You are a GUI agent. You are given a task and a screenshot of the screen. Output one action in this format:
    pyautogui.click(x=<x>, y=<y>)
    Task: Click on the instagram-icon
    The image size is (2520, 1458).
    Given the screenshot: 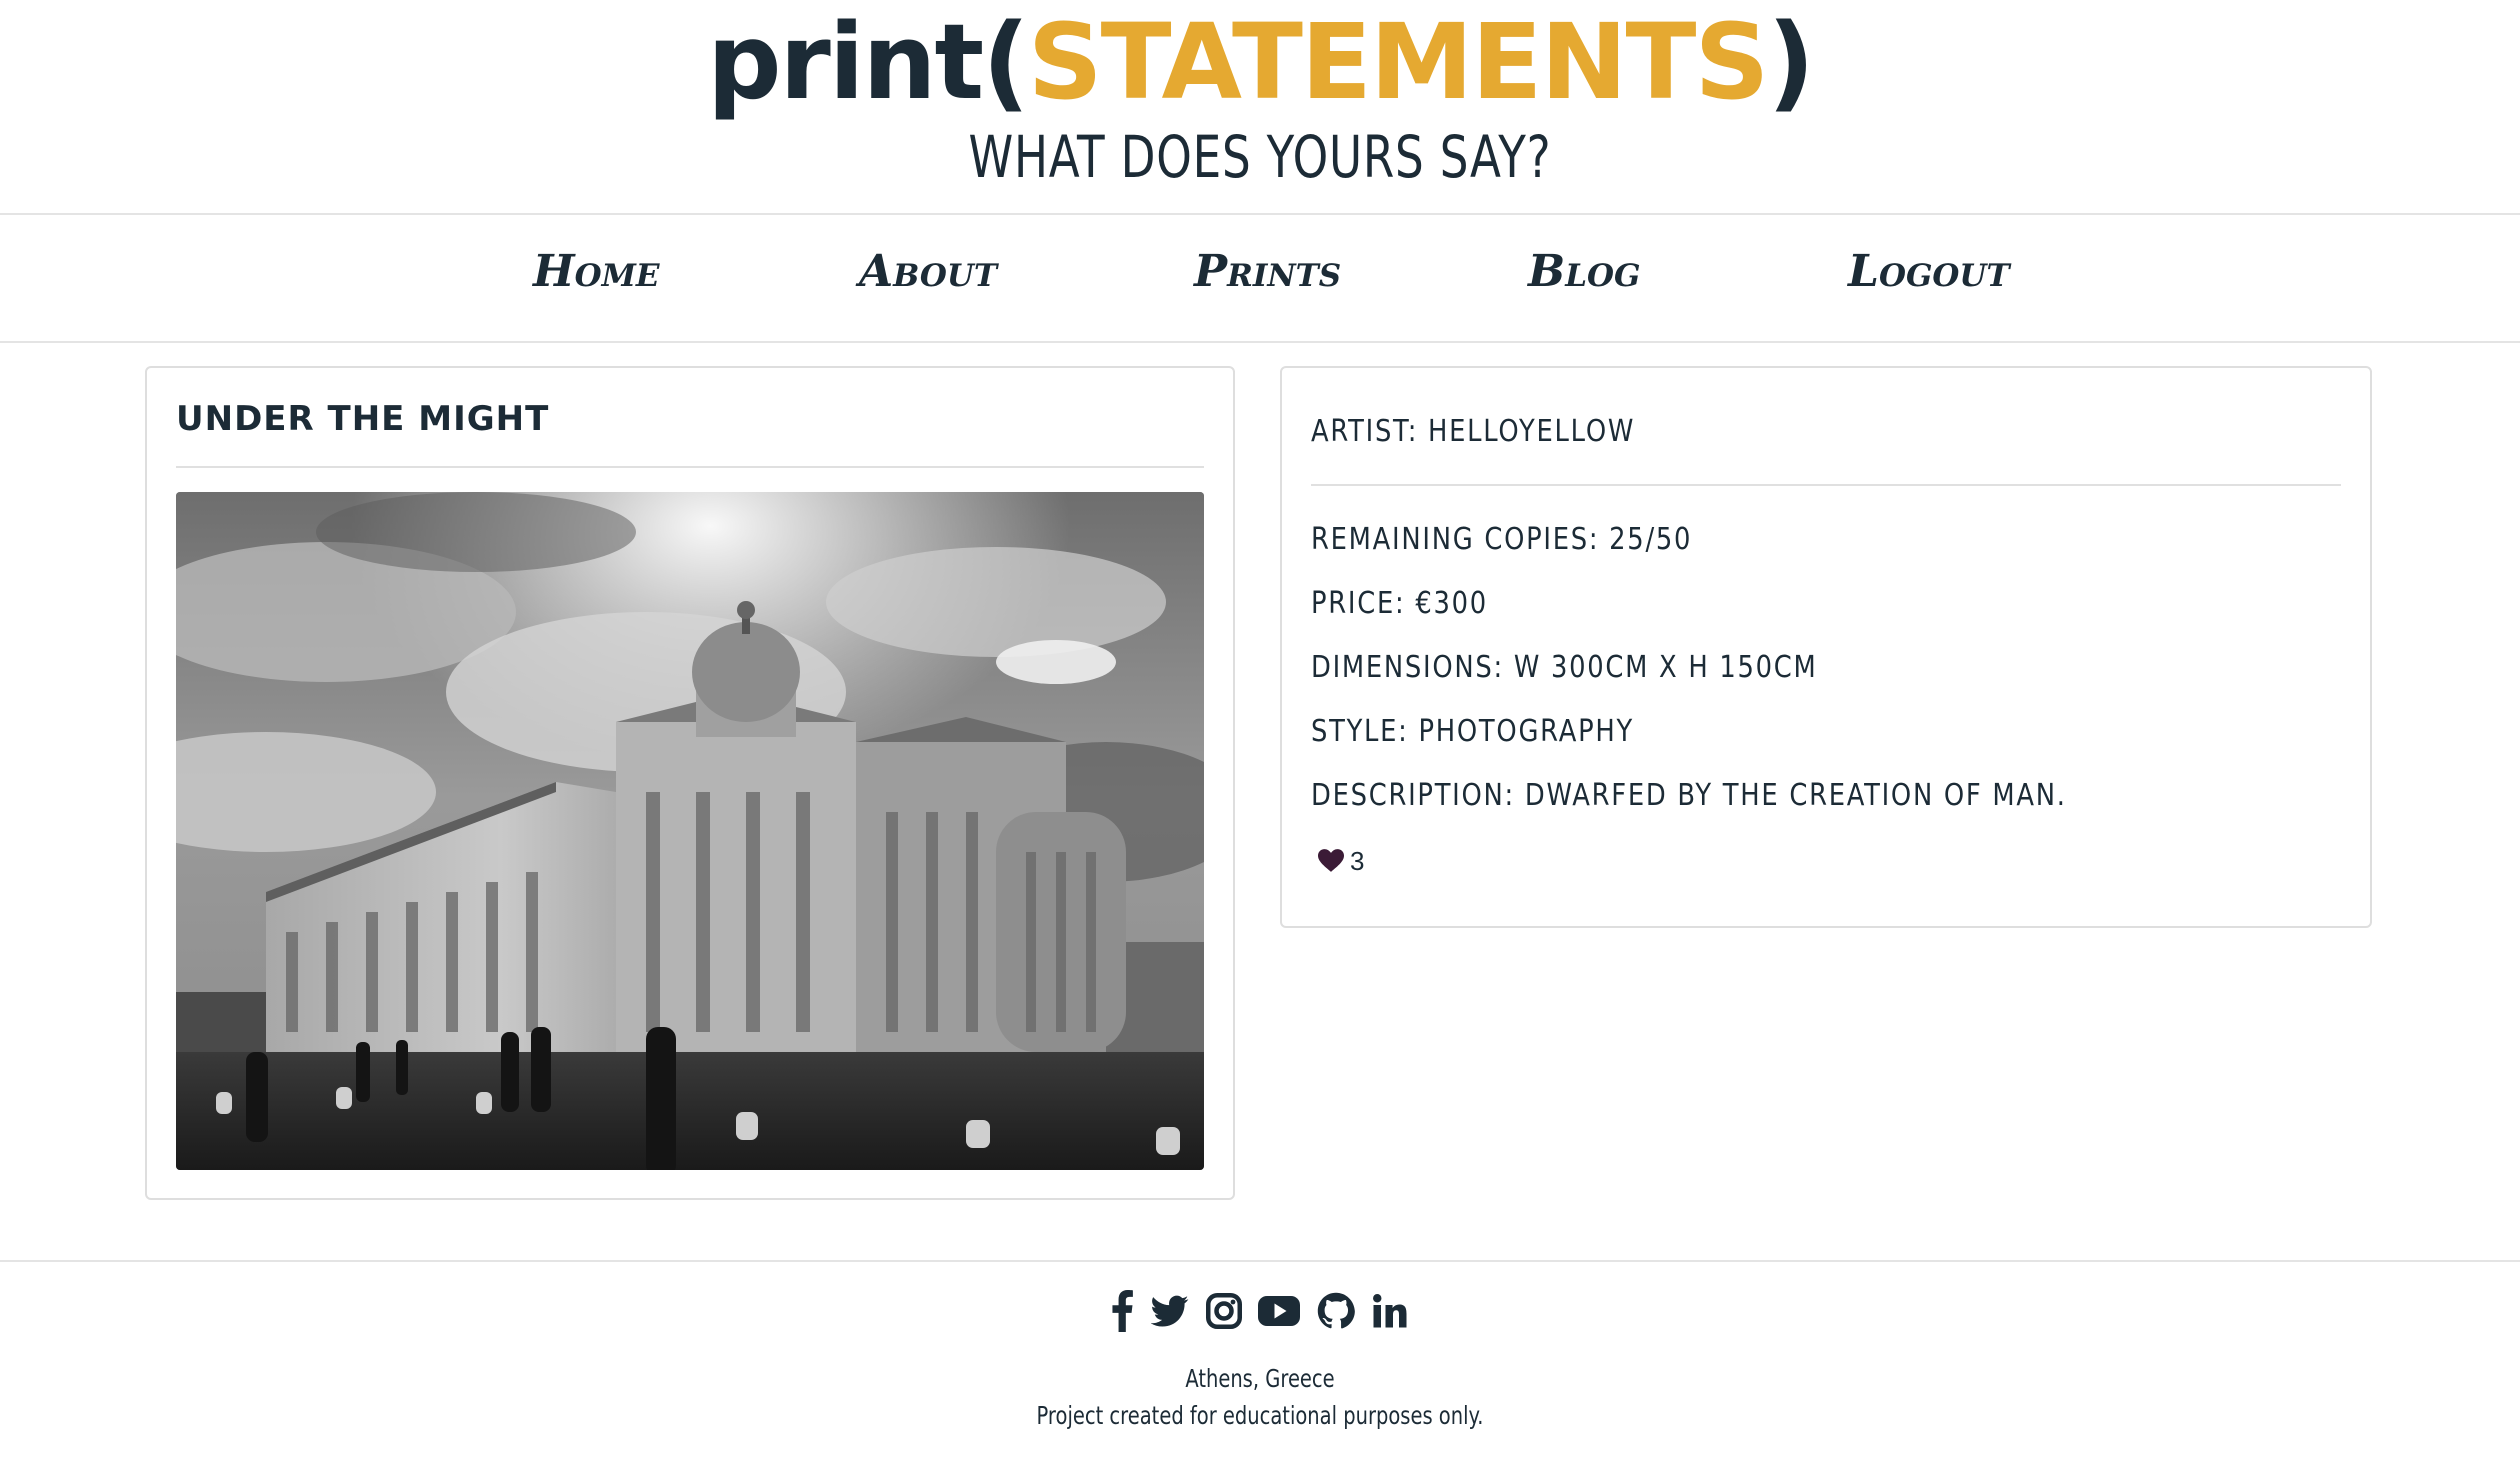 What is the action you would take?
    pyautogui.click(x=1224, y=1311)
    